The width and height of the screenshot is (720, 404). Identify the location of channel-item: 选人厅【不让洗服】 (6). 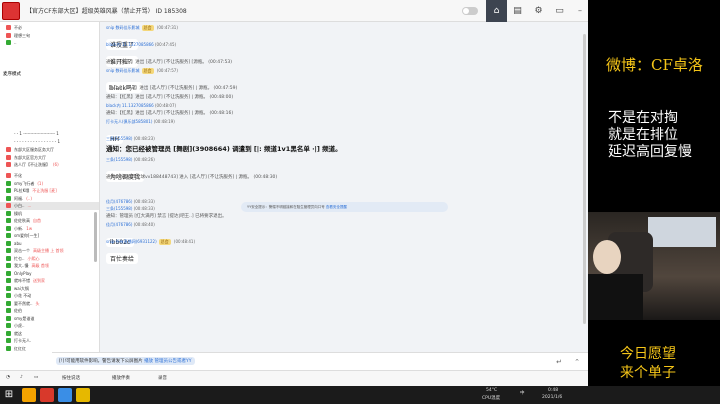
(49, 165).